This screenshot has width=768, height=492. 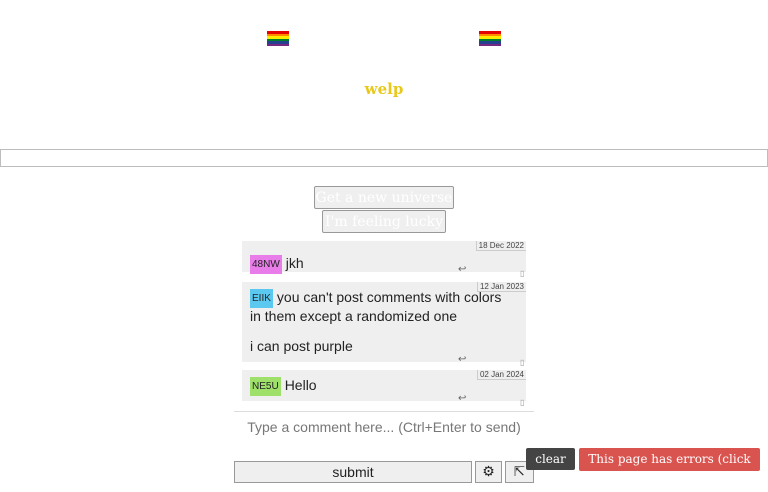 What do you see at coordinates (550, 459) in the screenshot?
I see `clear-button: clear` at bounding box center [550, 459].